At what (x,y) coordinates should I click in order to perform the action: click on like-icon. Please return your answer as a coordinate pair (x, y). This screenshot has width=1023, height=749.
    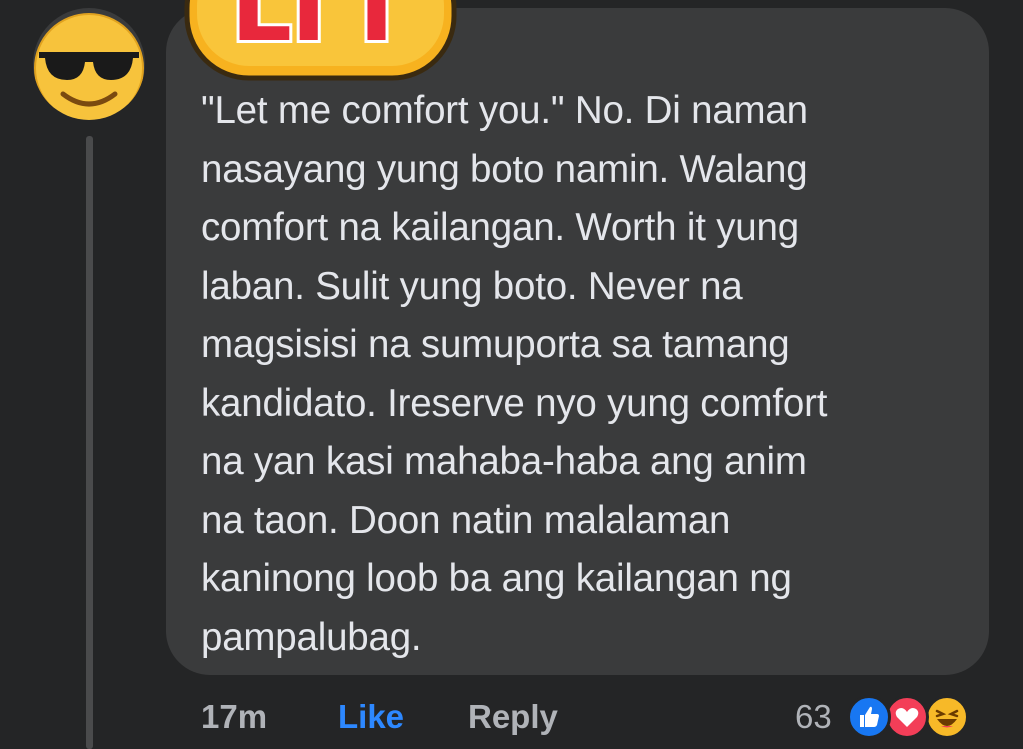
    Looking at the image, I should click on (869, 717).